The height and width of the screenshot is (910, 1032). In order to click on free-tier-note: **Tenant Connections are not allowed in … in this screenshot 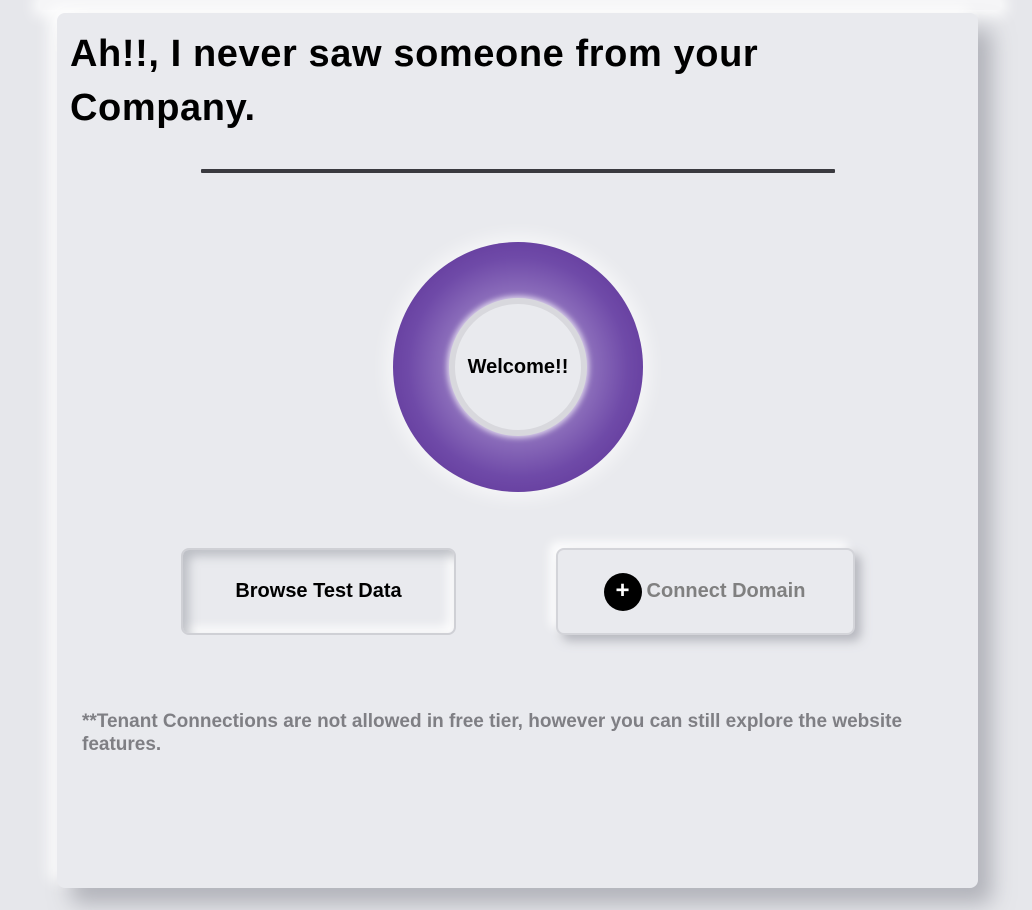, I will do `click(492, 733)`.